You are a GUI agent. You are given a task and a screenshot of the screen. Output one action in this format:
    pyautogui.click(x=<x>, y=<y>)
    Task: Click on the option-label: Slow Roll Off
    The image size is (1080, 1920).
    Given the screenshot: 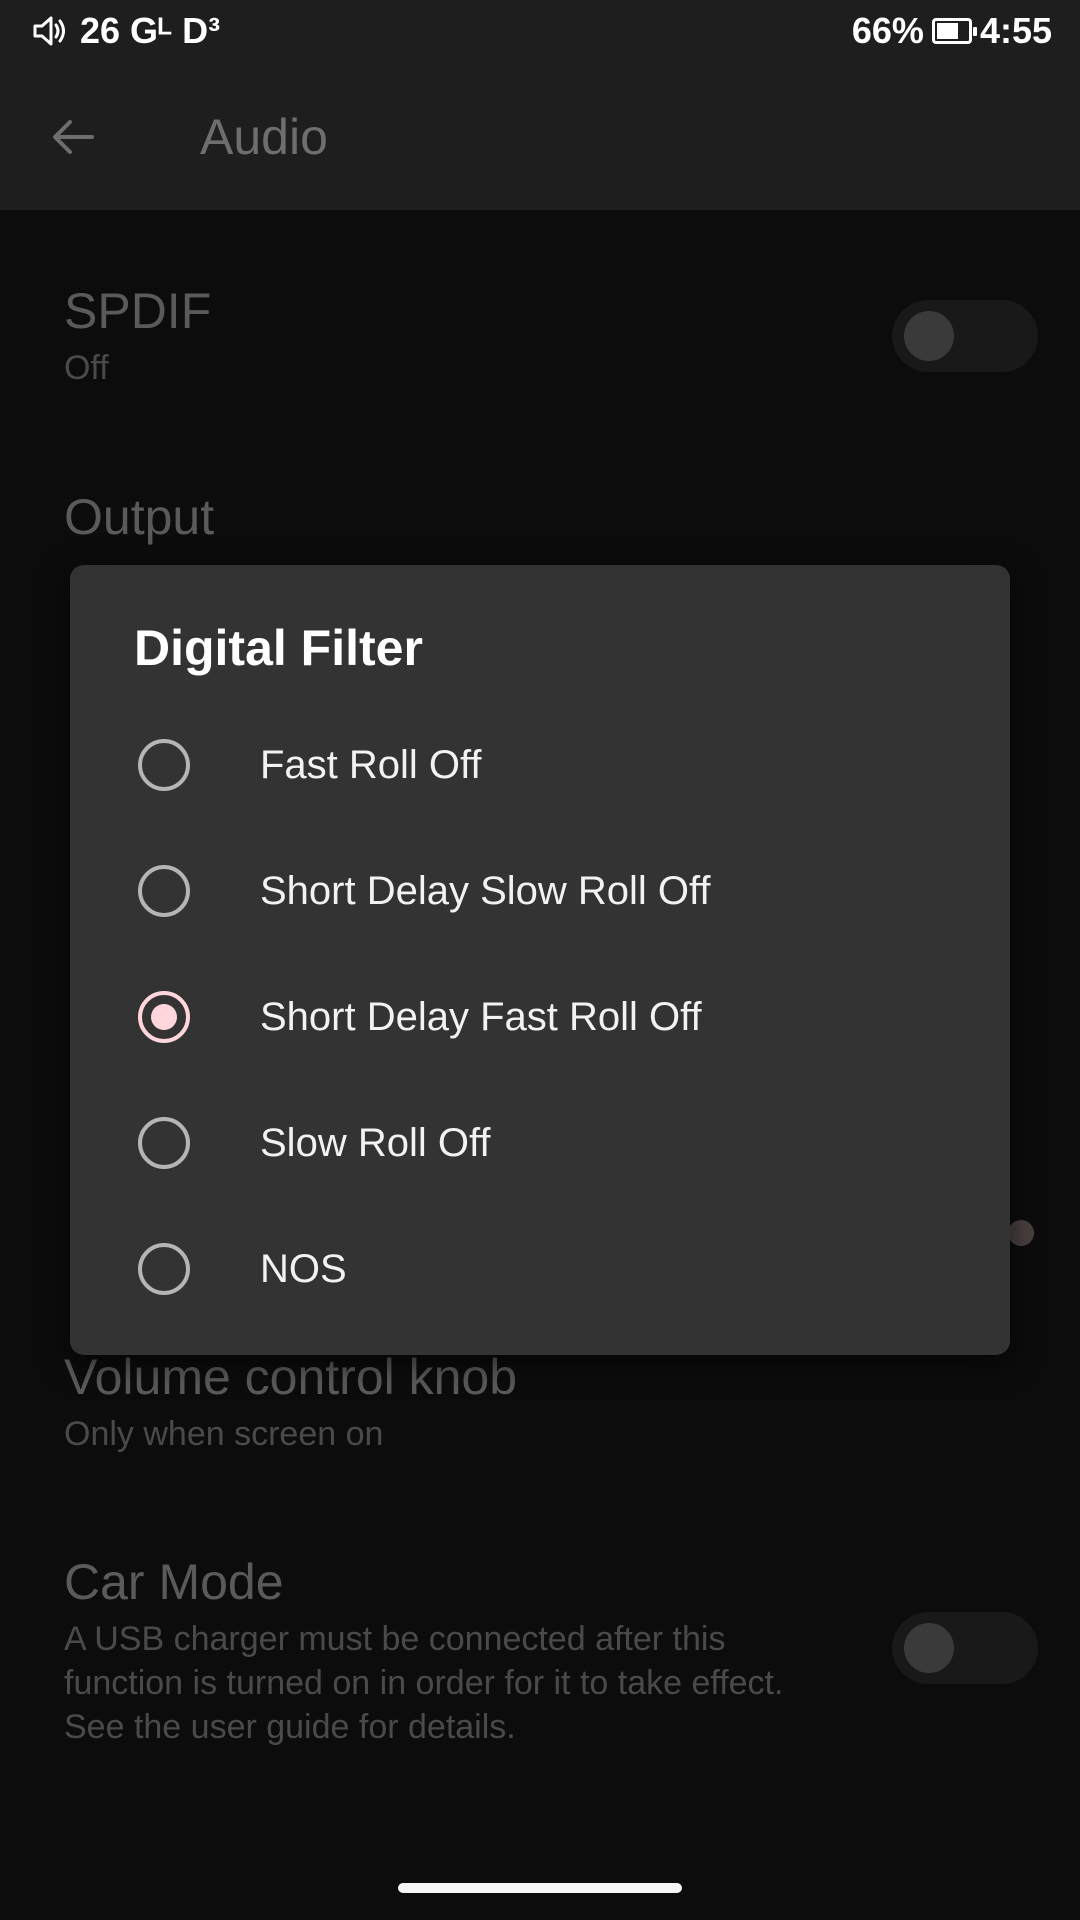 What is the action you would take?
    pyautogui.click(x=375, y=1143)
    